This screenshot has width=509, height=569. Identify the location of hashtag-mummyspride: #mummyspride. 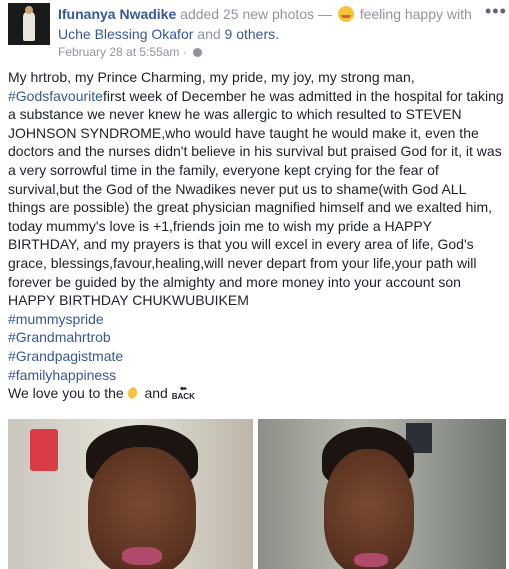
(257, 319).